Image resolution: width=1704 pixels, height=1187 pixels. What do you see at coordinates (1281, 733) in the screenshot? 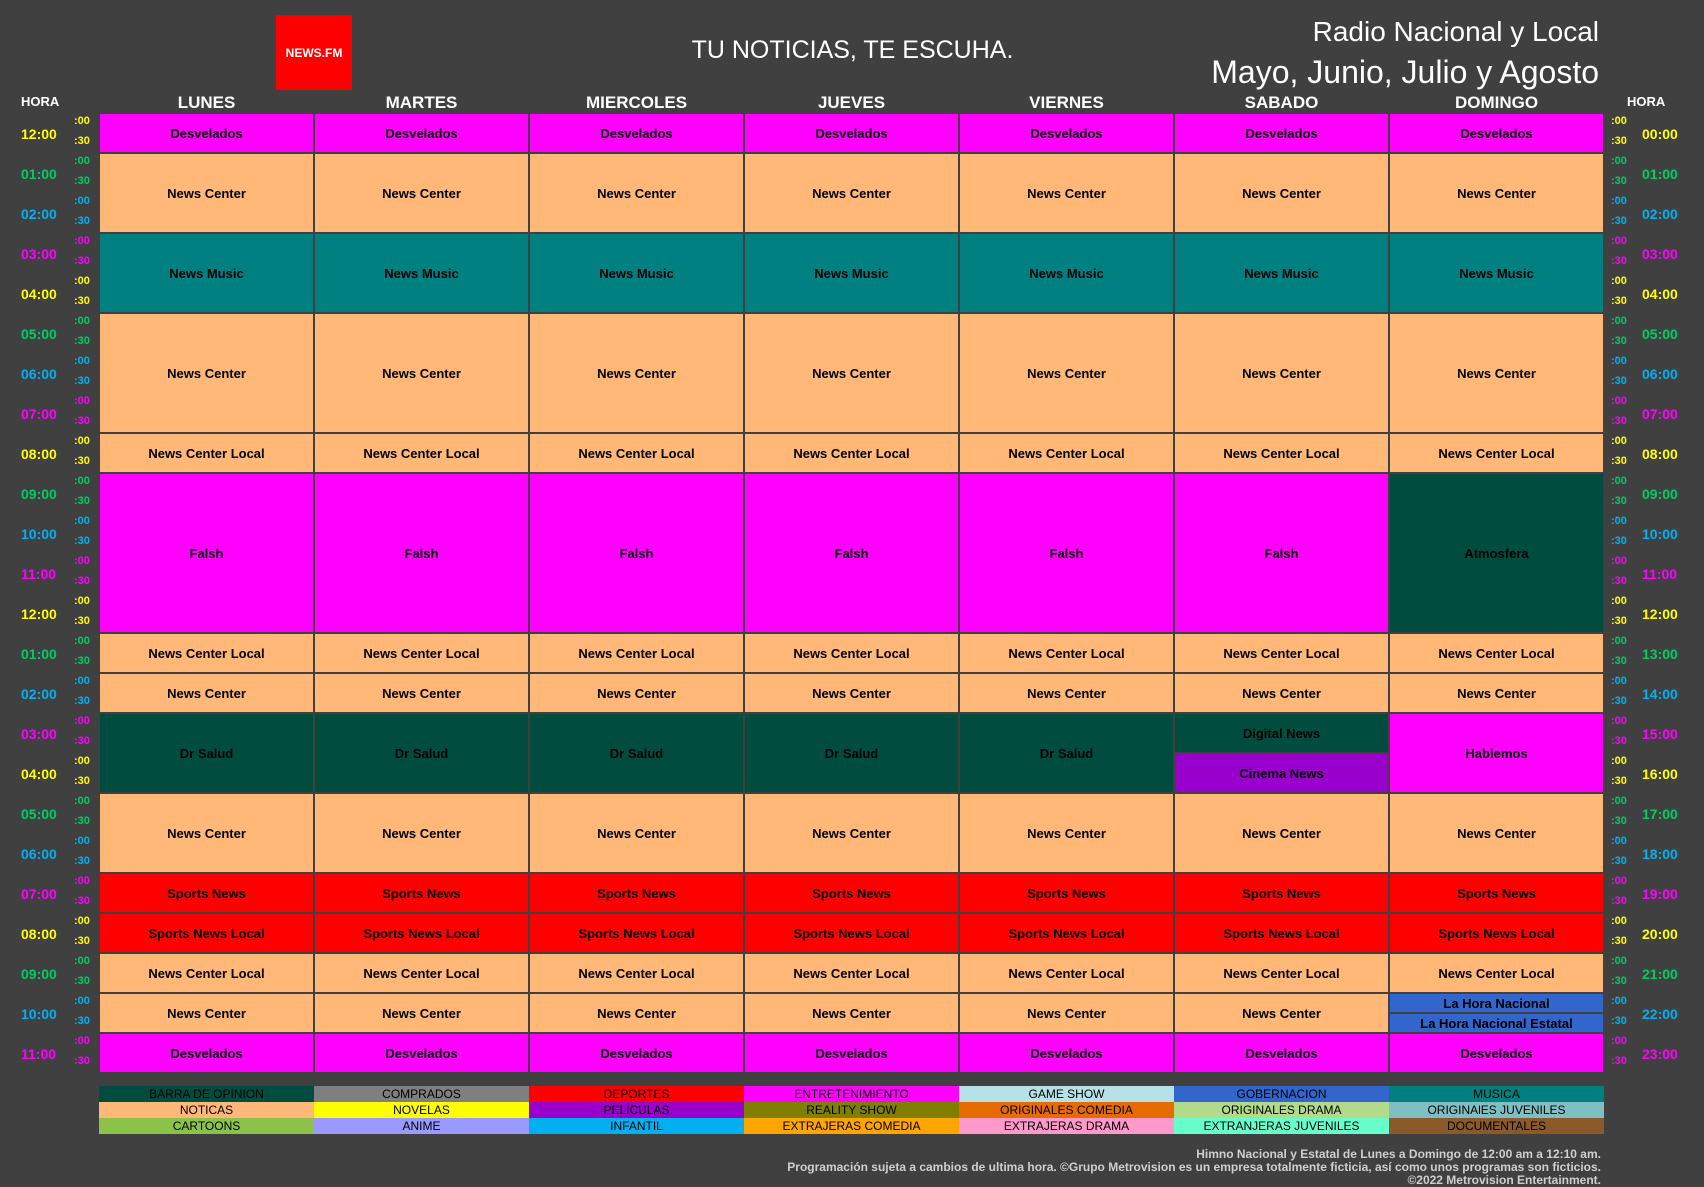
I see `program-cell: Digital News` at bounding box center [1281, 733].